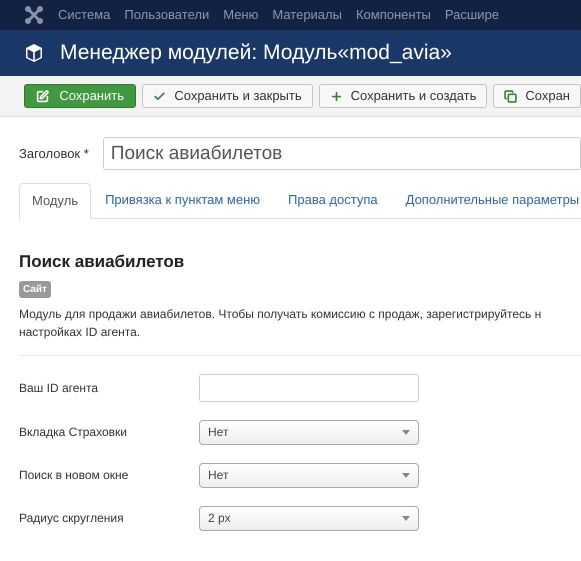 This screenshot has height=561, width=581. I want to click on module-description: Модуль для продажи авиабилетов. Чтобы получать комиссию с продаж, зарегистрируйтесь н настройках ID агента., so click(280, 323).